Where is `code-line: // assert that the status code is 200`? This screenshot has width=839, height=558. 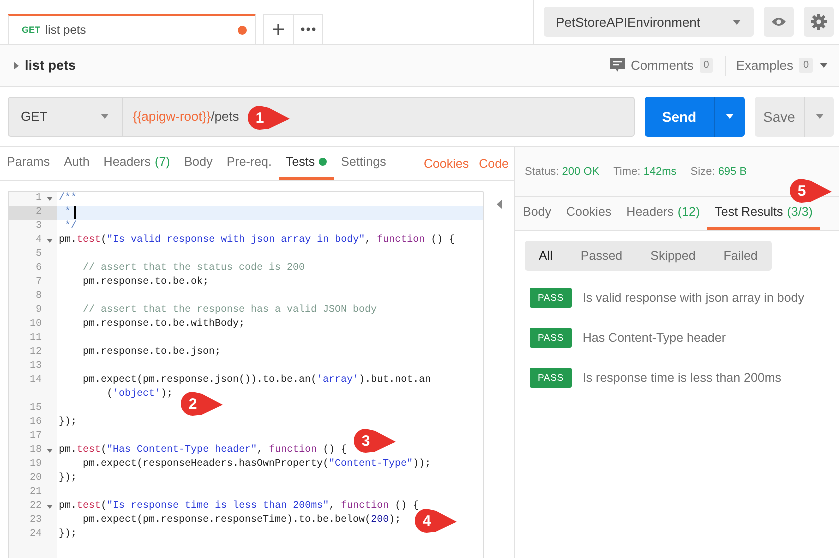 code-line: // assert that the status code is 200 is located at coordinates (194, 269).